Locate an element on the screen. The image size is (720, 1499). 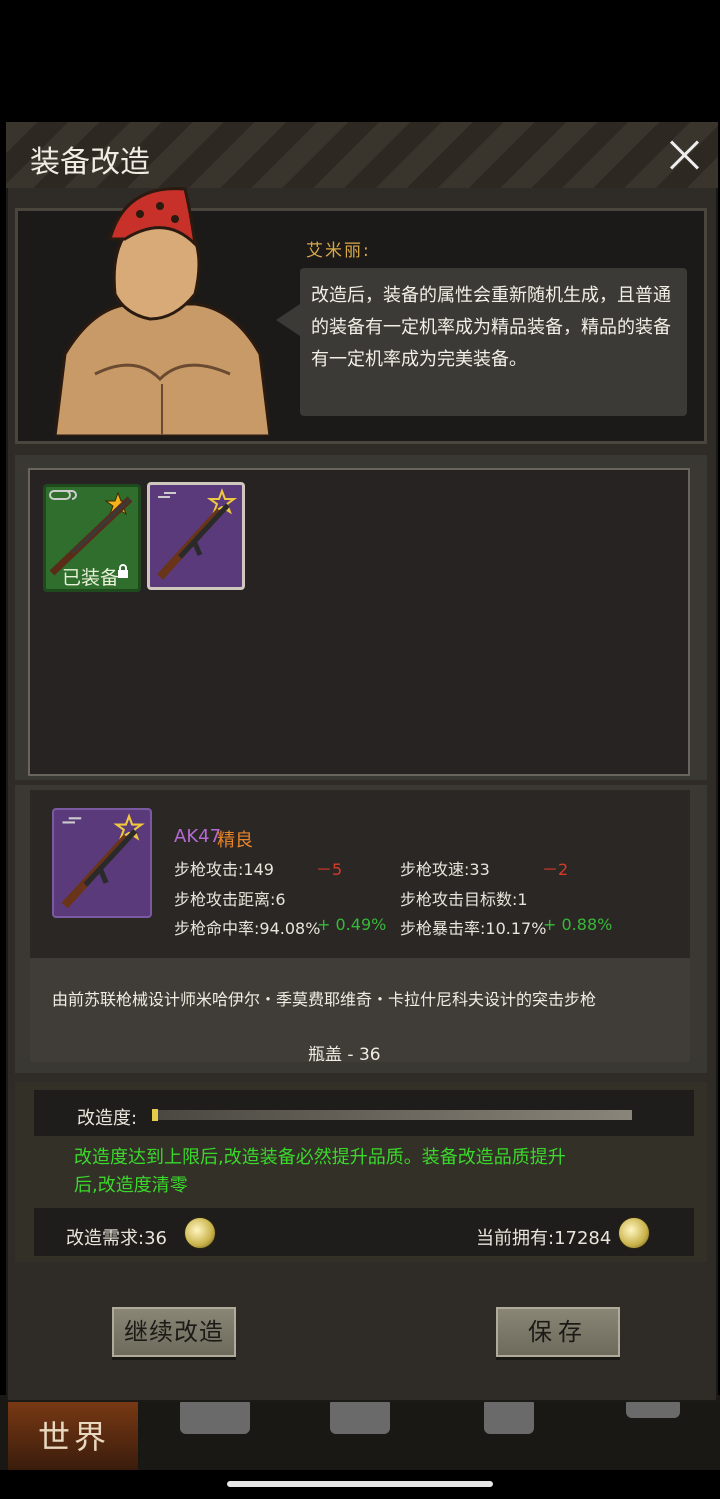
npc-name: 艾米丽: is located at coordinates (338, 251).